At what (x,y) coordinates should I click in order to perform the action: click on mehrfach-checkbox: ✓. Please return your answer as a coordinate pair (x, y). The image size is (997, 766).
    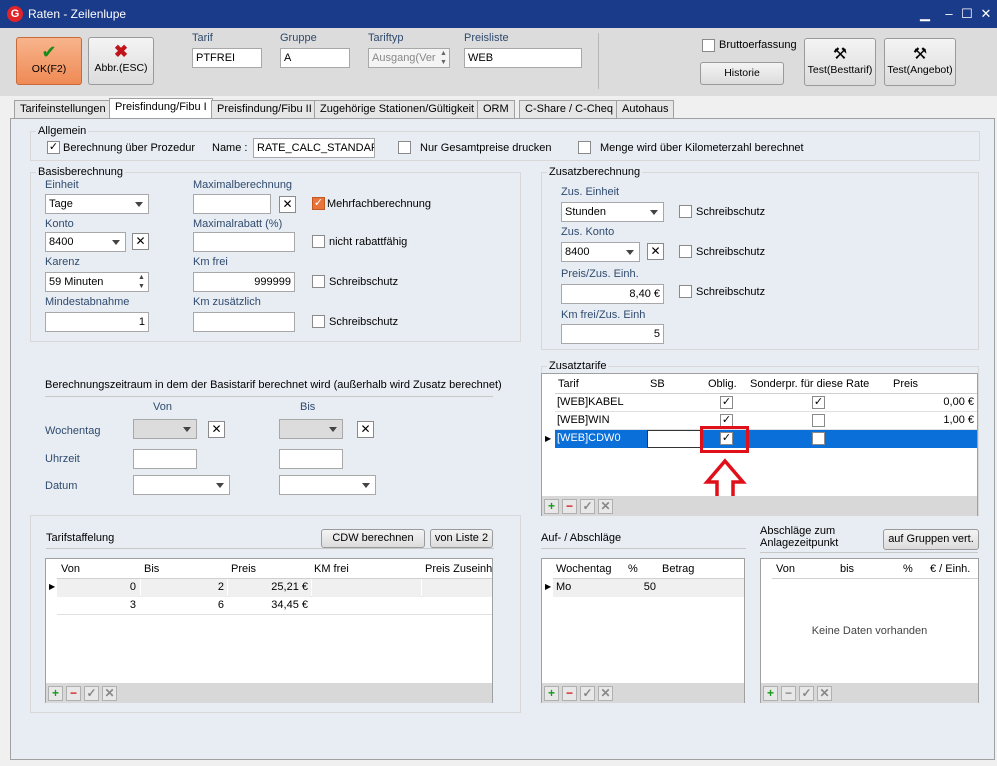
    Looking at the image, I should click on (318, 203).